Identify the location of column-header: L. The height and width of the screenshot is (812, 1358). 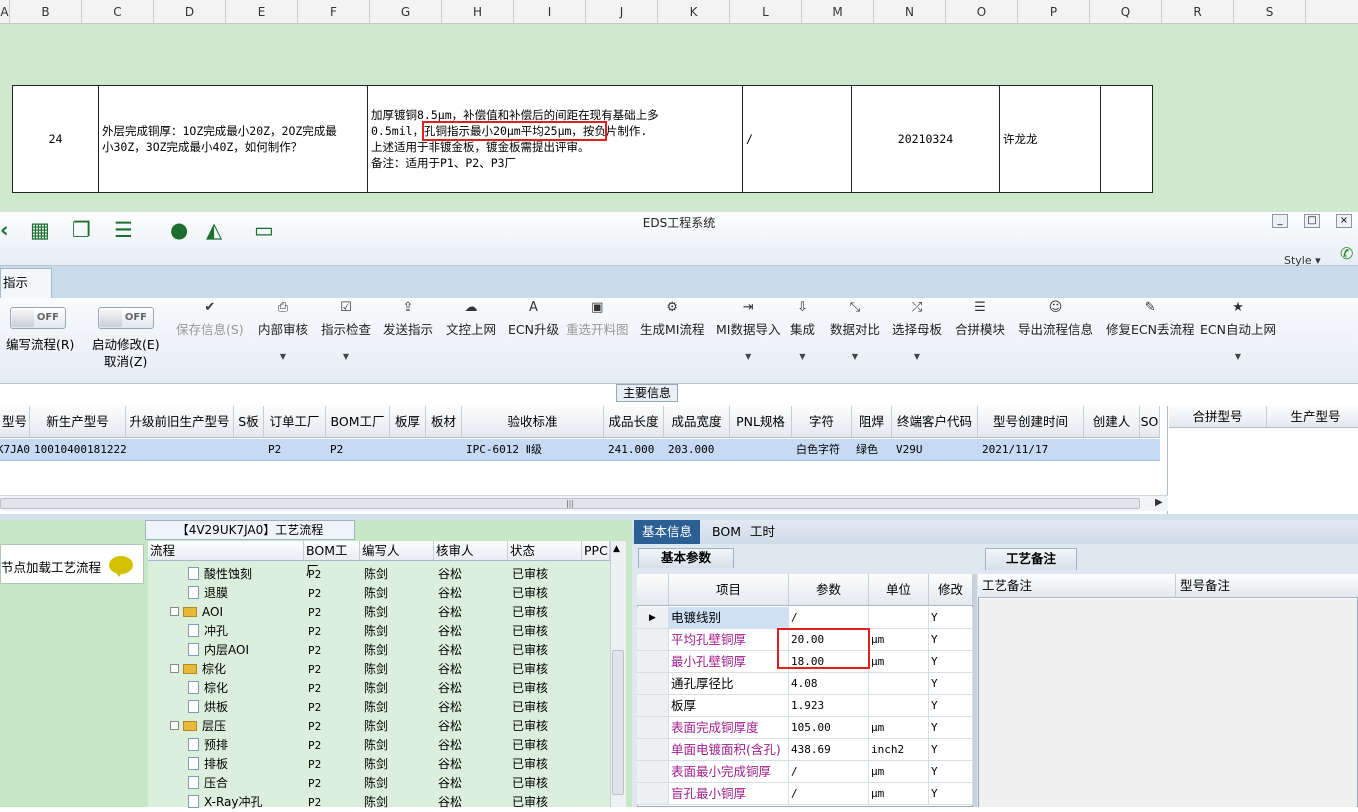
(766, 12).